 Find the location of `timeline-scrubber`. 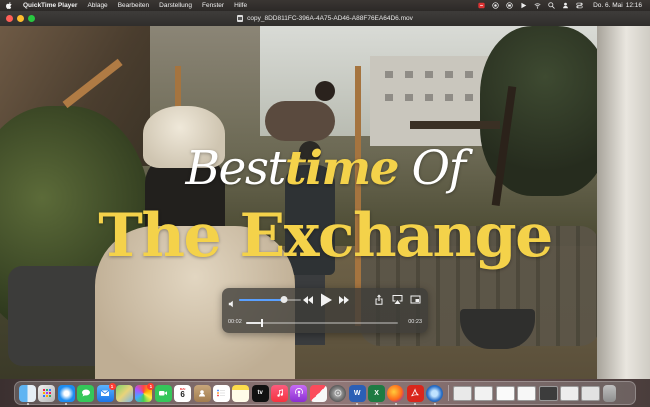

timeline-scrubber is located at coordinates (322, 323).